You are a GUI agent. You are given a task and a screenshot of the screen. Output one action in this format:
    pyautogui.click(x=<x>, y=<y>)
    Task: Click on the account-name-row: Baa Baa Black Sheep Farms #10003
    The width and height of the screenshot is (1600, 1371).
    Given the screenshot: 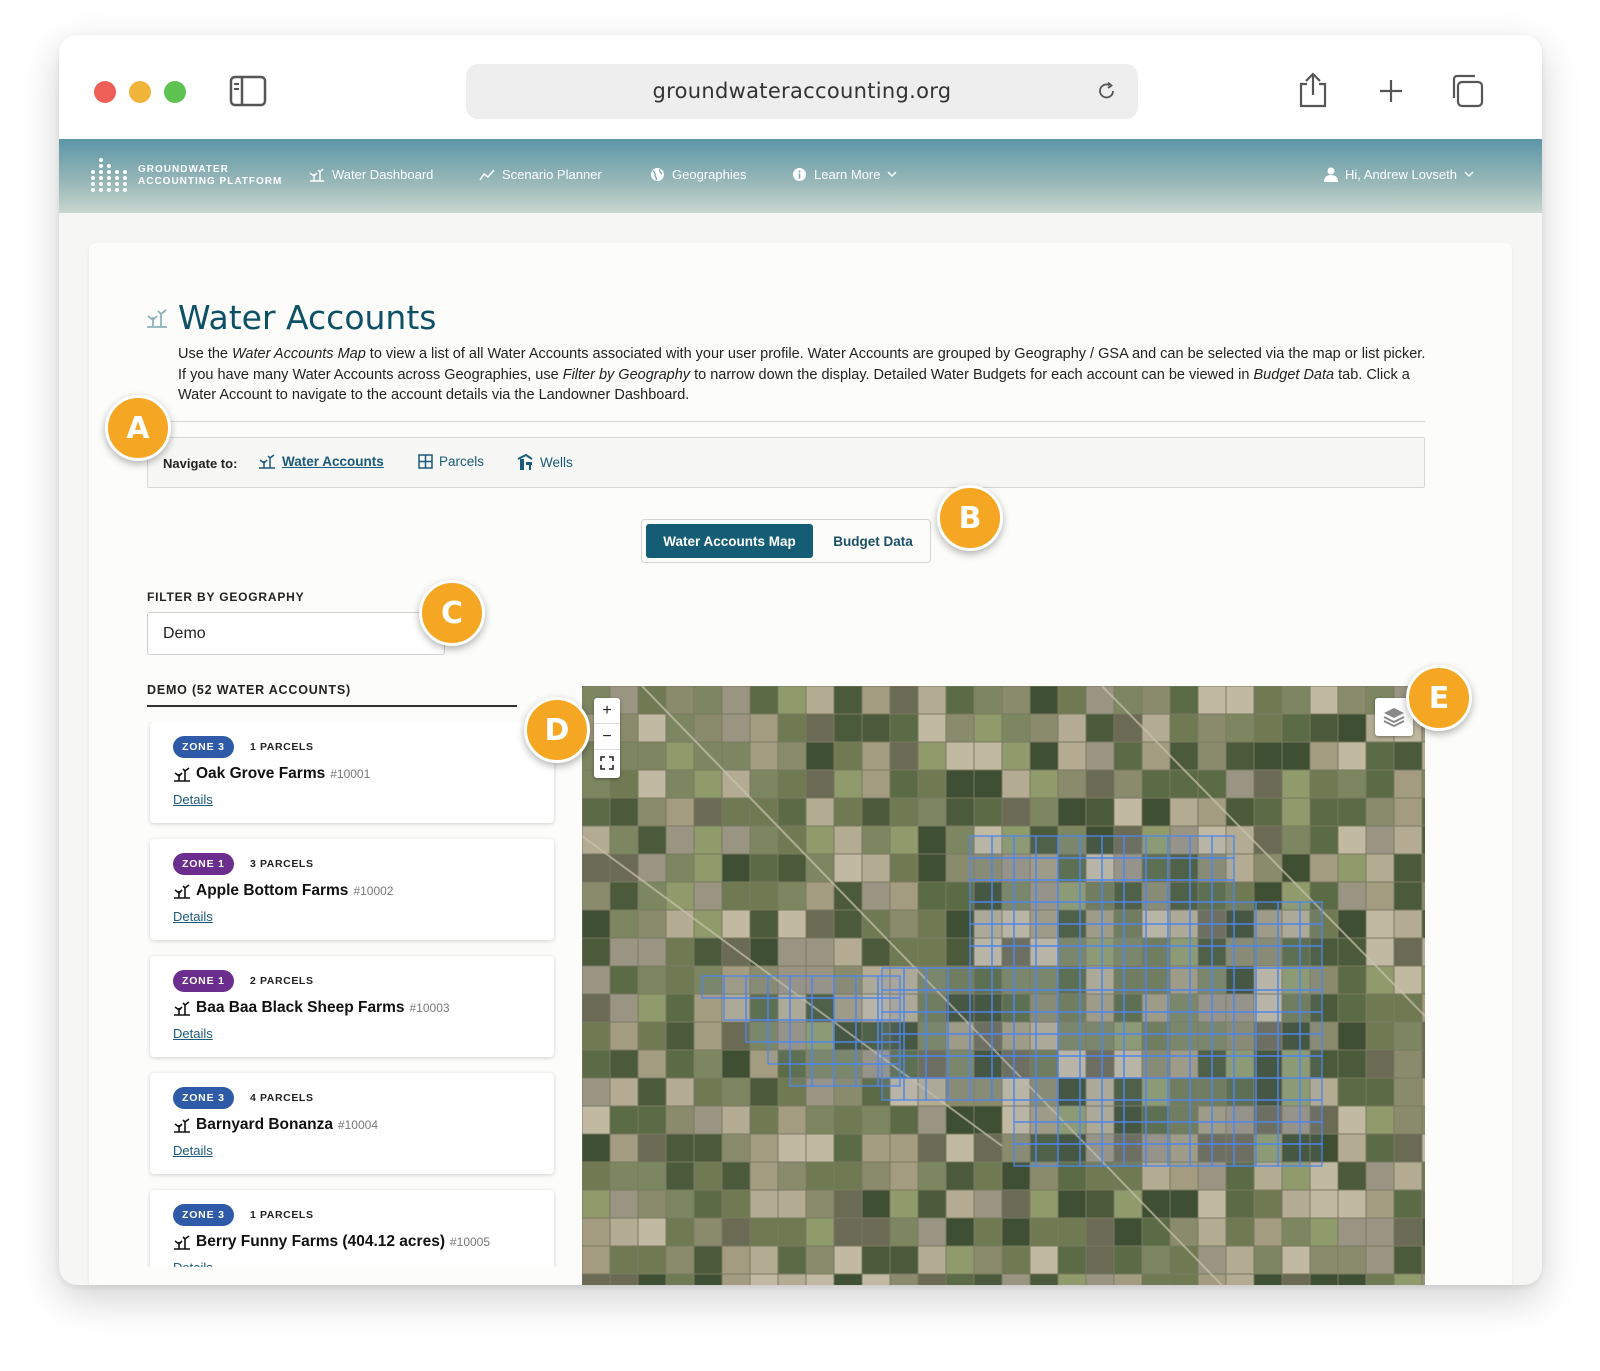 What is the action you would take?
    pyautogui.click(x=311, y=1008)
    